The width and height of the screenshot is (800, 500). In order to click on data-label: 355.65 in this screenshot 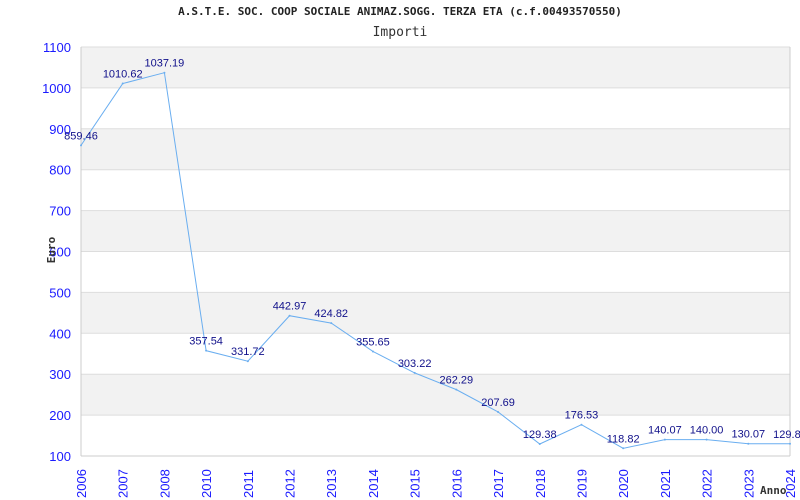, I will do `click(373, 342)`.